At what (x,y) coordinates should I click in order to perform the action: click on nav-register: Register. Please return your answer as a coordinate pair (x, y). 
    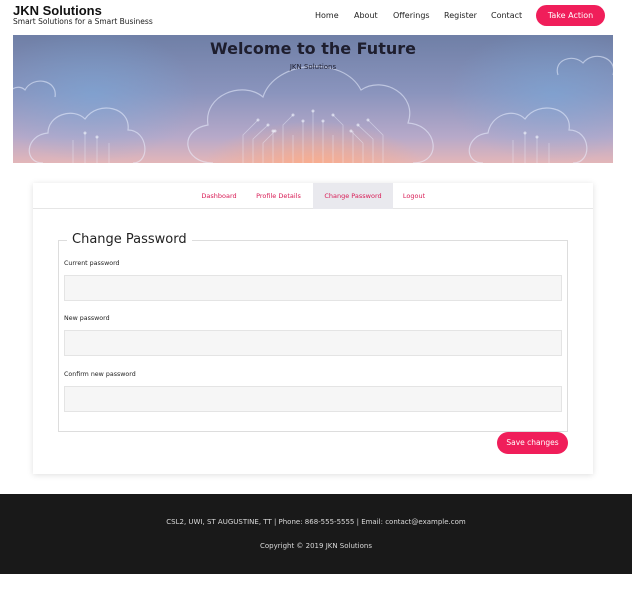
    Looking at the image, I should click on (460, 17).